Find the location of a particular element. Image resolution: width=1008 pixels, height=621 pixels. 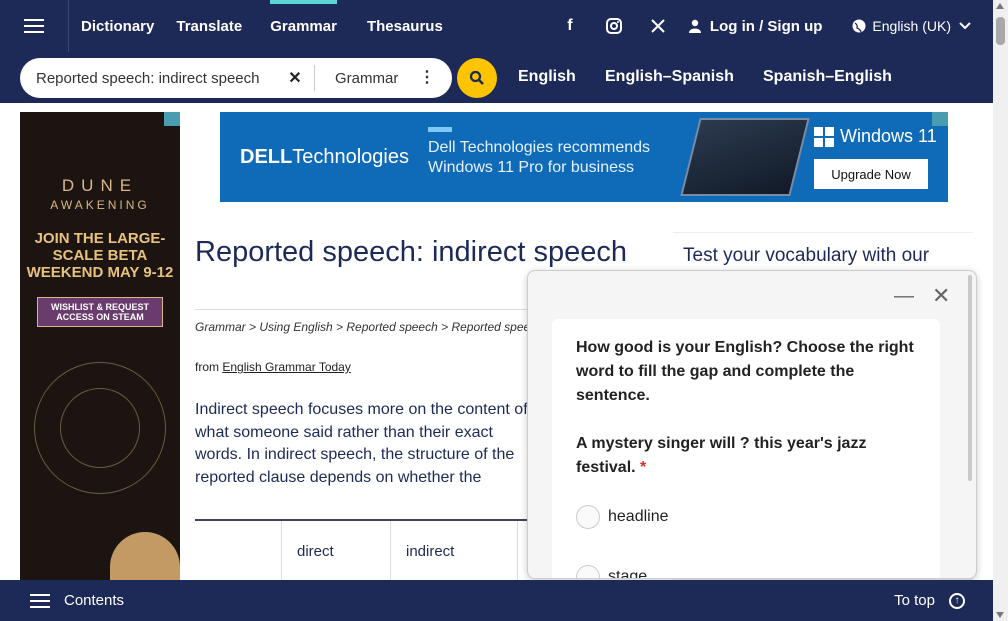

nav-grammar: Grammar is located at coordinates (303, 26).